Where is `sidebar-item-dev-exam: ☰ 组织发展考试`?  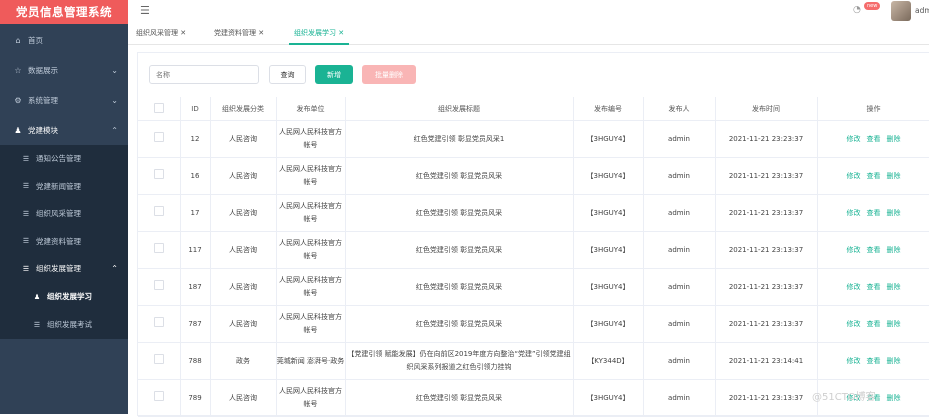 sidebar-item-dev-exam: ☰ 组织发展考试 is located at coordinates (64, 325).